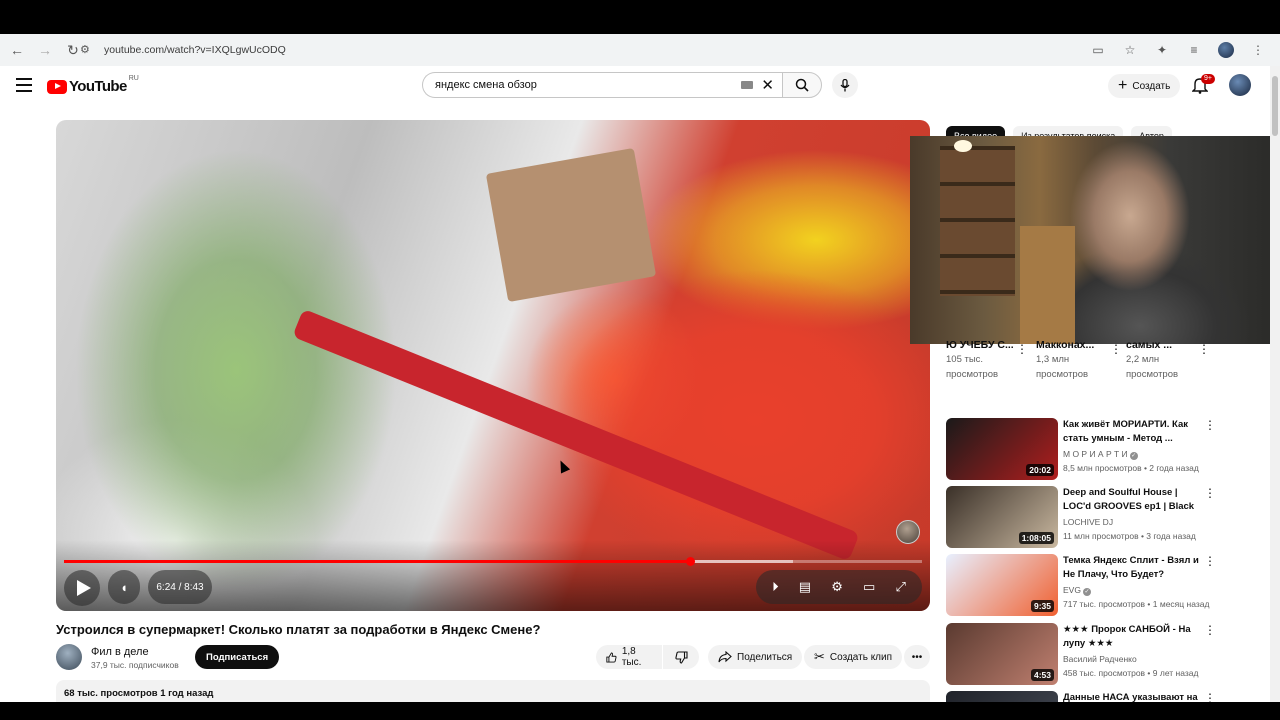  Describe the element at coordinates (57, 86) in the screenshot. I see `youtube-play-icon` at that location.